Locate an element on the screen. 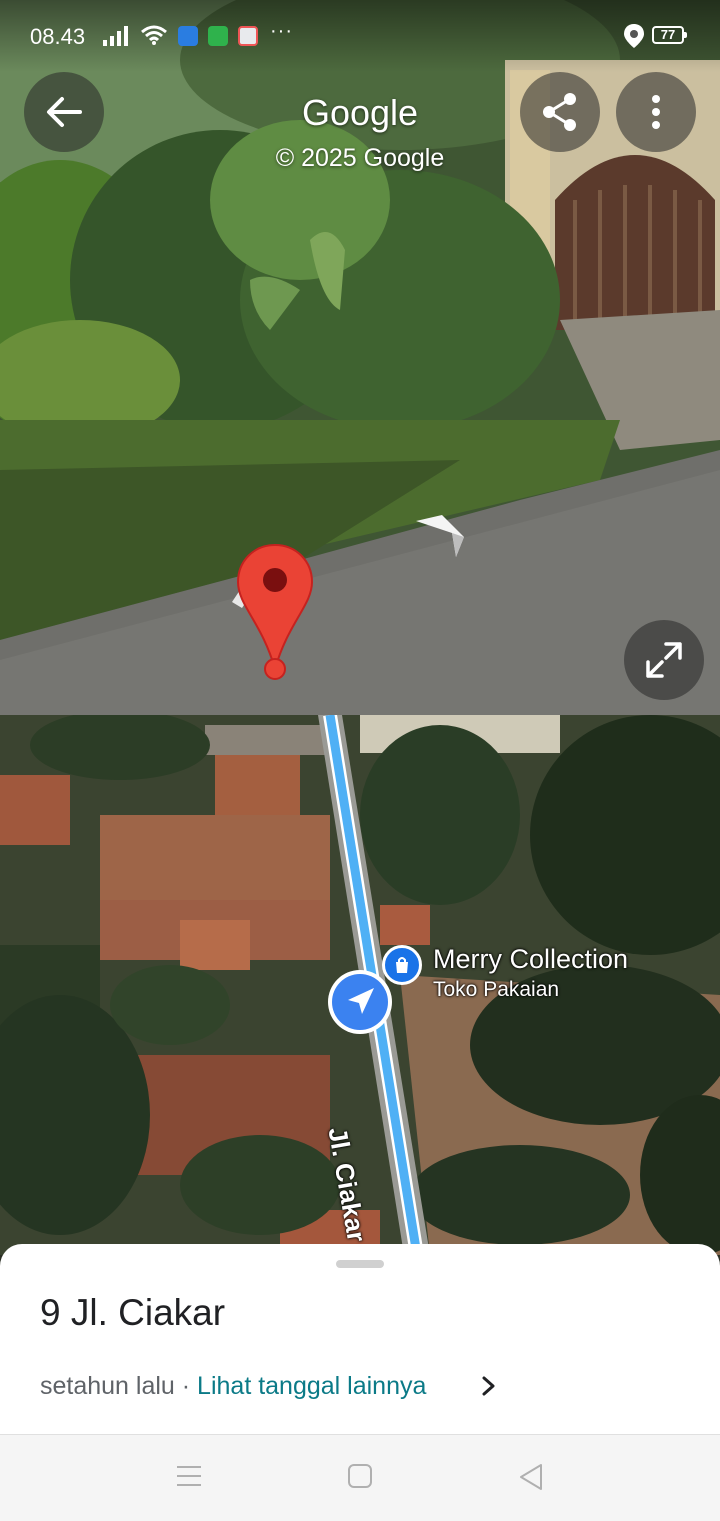  system-navigation-bar is located at coordinates (360, 1477).